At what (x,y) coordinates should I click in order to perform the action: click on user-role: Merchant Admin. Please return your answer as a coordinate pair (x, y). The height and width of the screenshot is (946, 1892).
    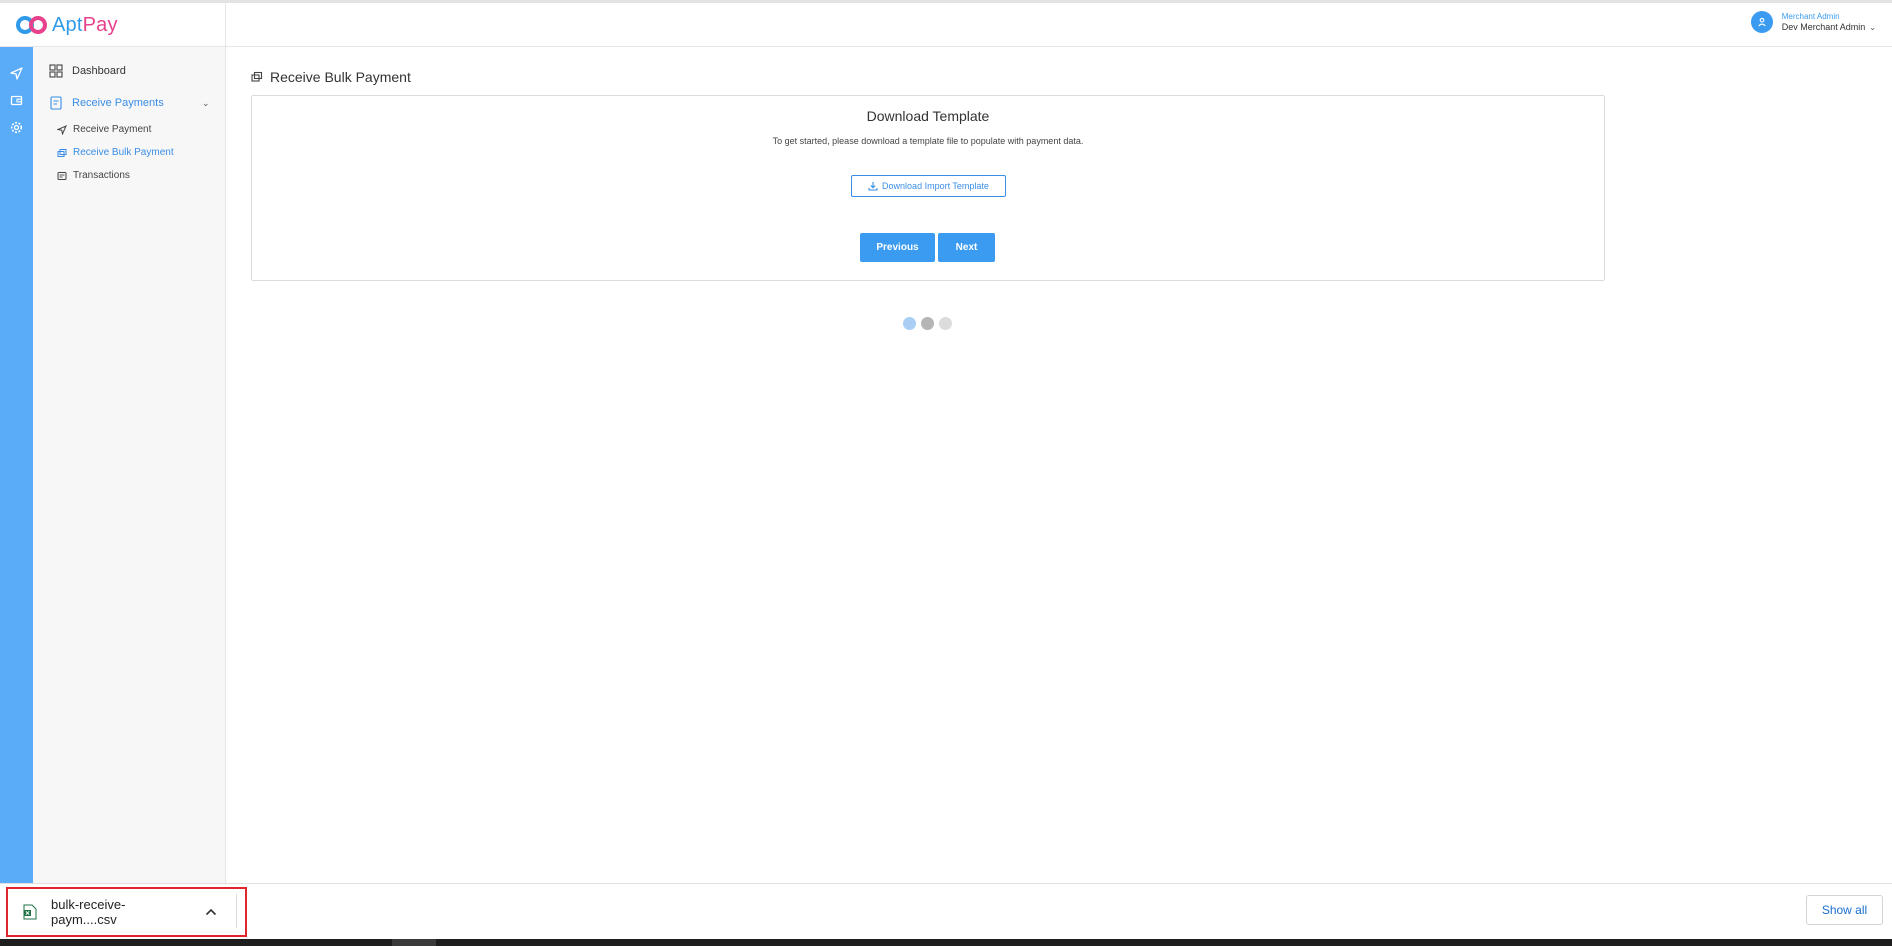
    Looking at the image, I should click on (1810, 16).